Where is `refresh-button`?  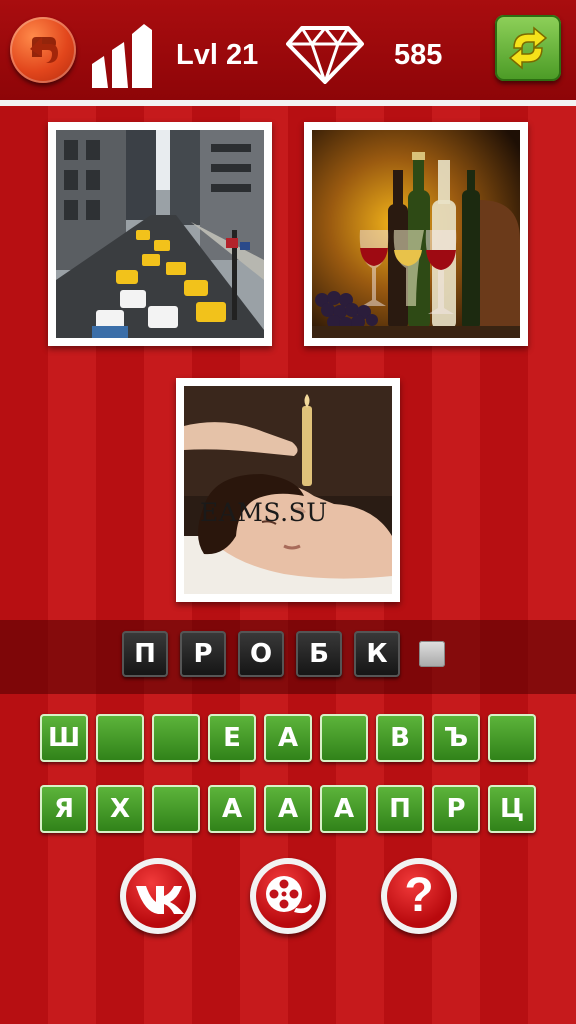 refresh-button is located at coordinates (528, 48).